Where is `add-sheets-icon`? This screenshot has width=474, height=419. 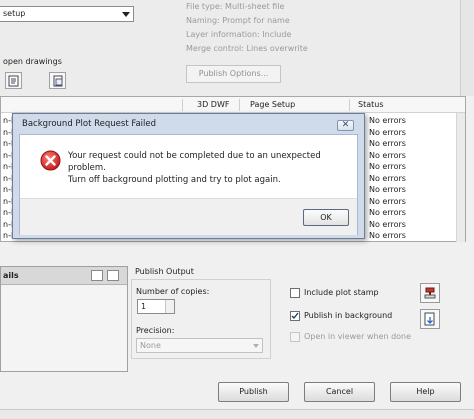
add-sheets-icon is located at coordinates (13, 81).